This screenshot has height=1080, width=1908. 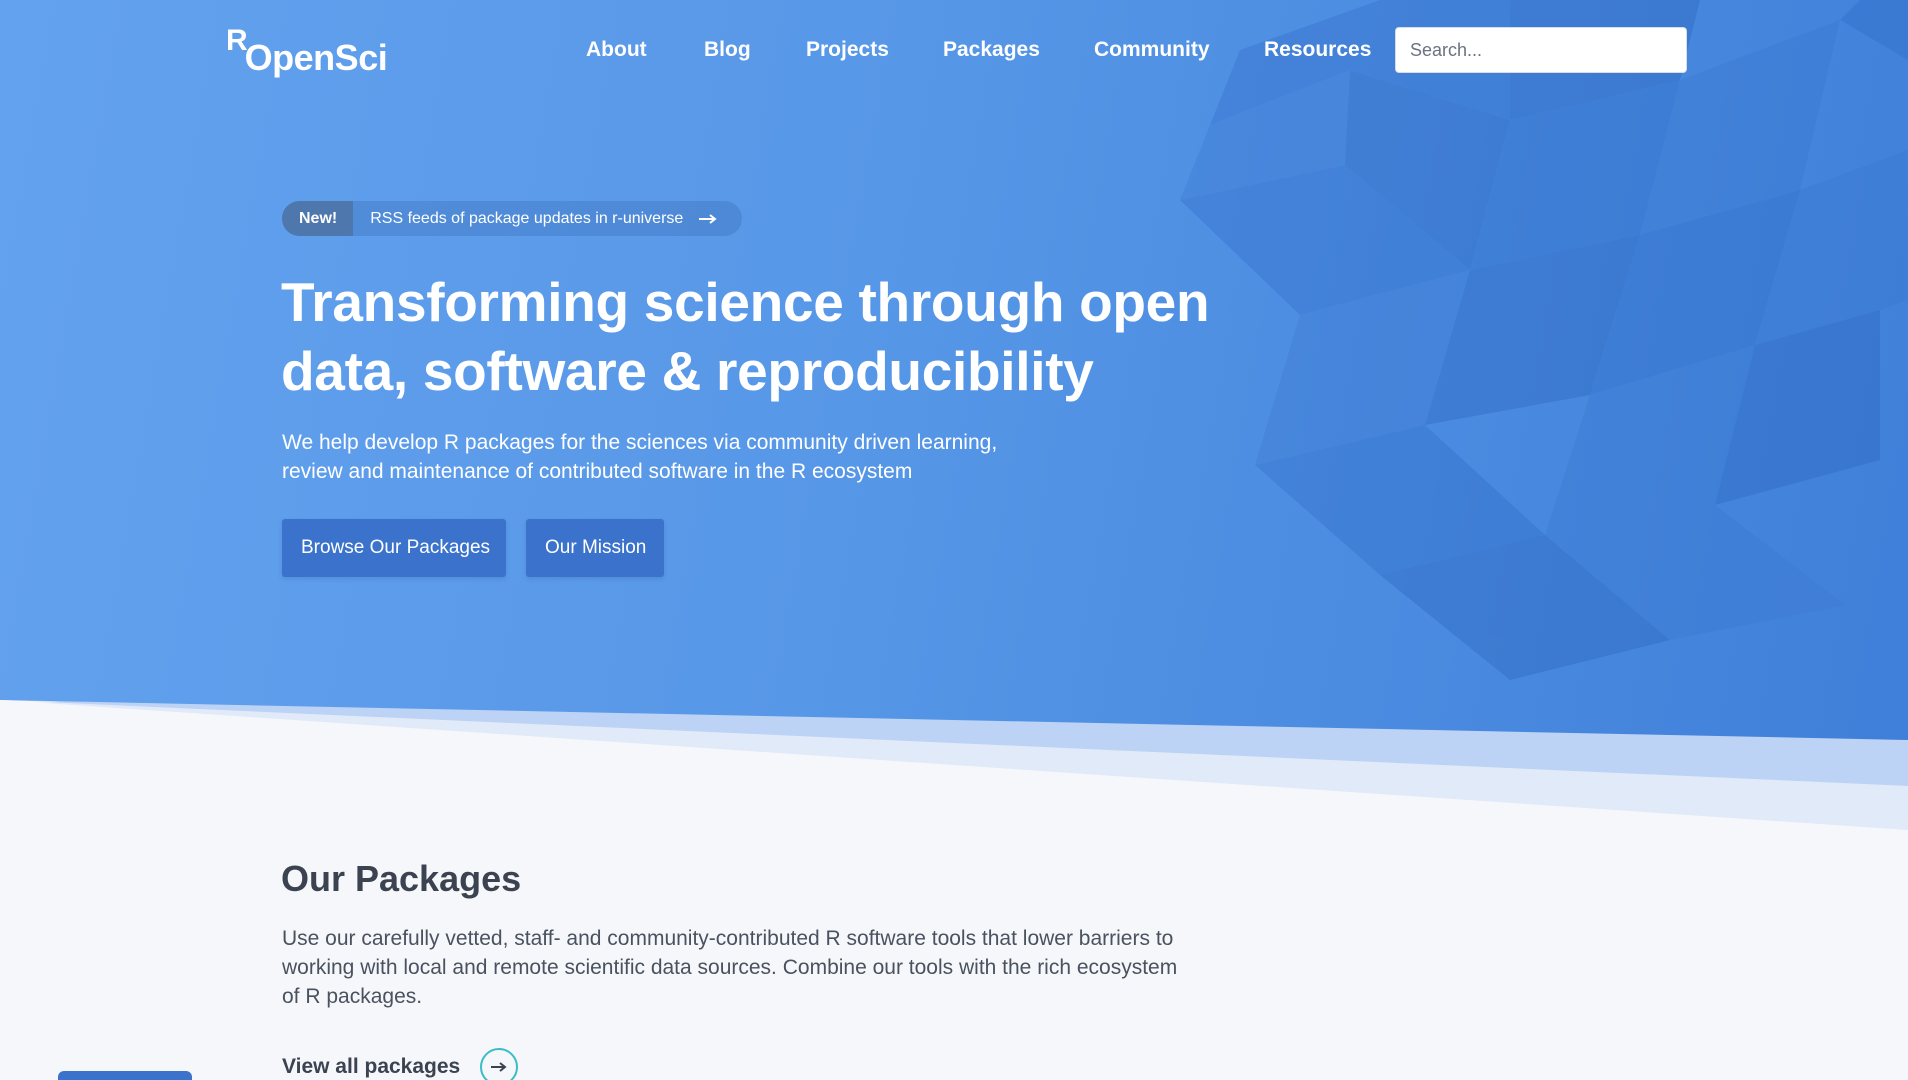 What do you see at coordinates (727, 50) in the screenshot?
I see `nav-item-blog: Blog` at bounding box center [727, 50].